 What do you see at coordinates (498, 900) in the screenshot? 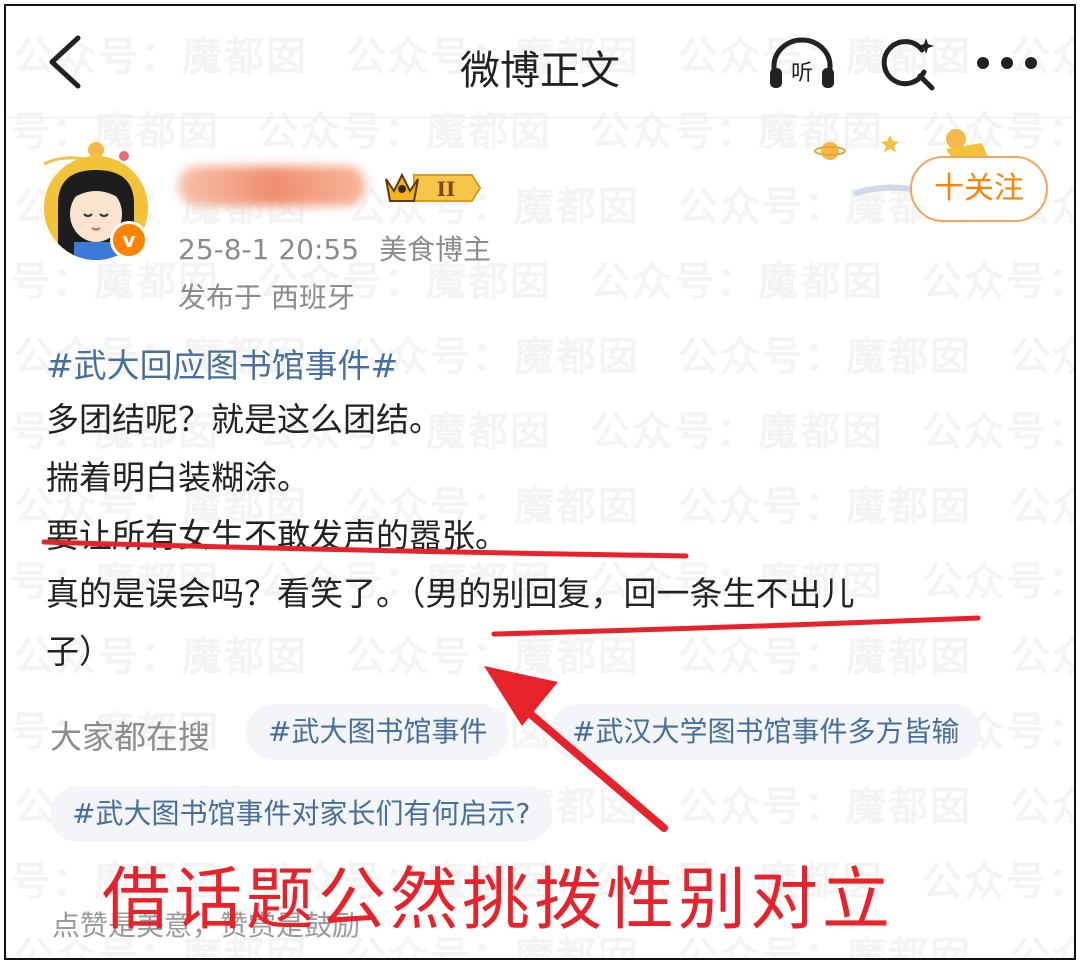
I see `annotation-caption: 借话题公然挑拨性别对立` at bounding box center [498, 900].